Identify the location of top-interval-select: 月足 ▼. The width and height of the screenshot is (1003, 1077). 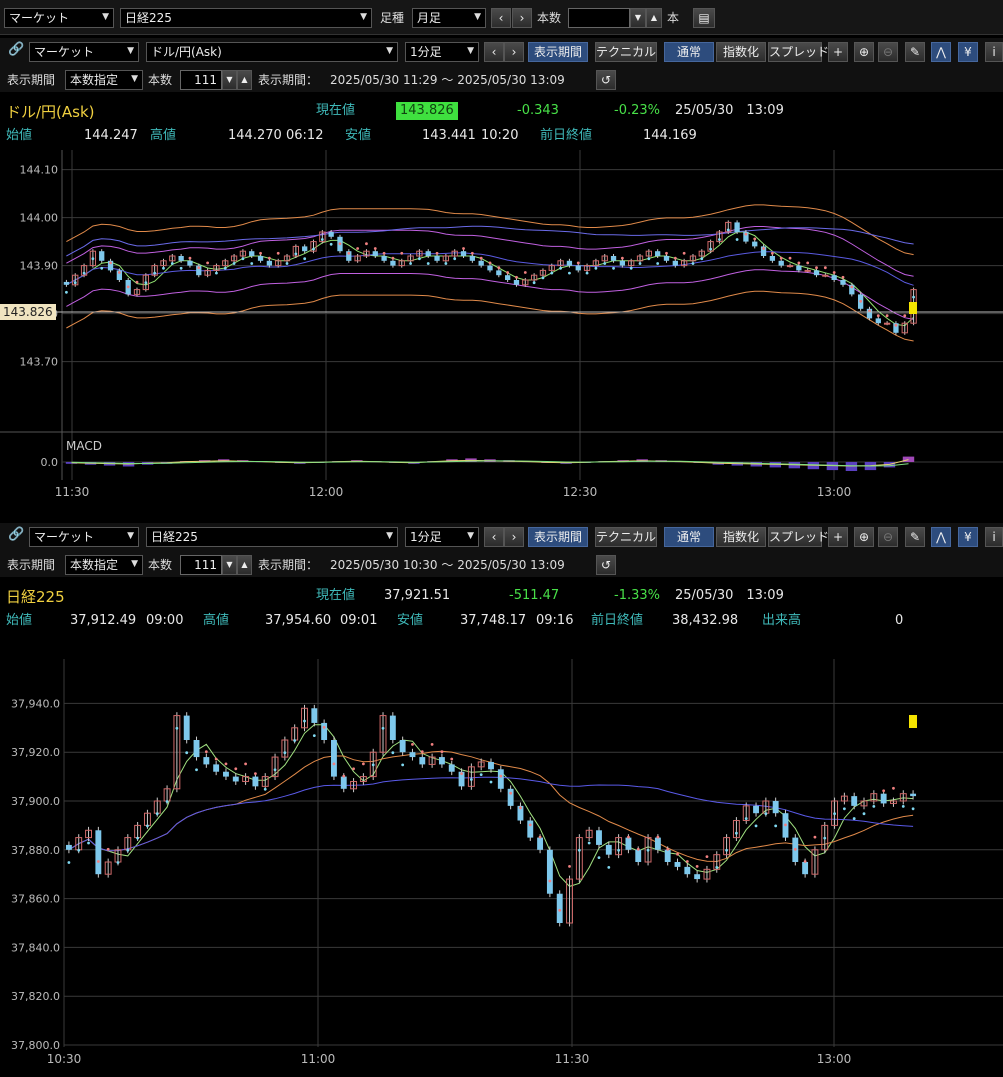
(449, 18).